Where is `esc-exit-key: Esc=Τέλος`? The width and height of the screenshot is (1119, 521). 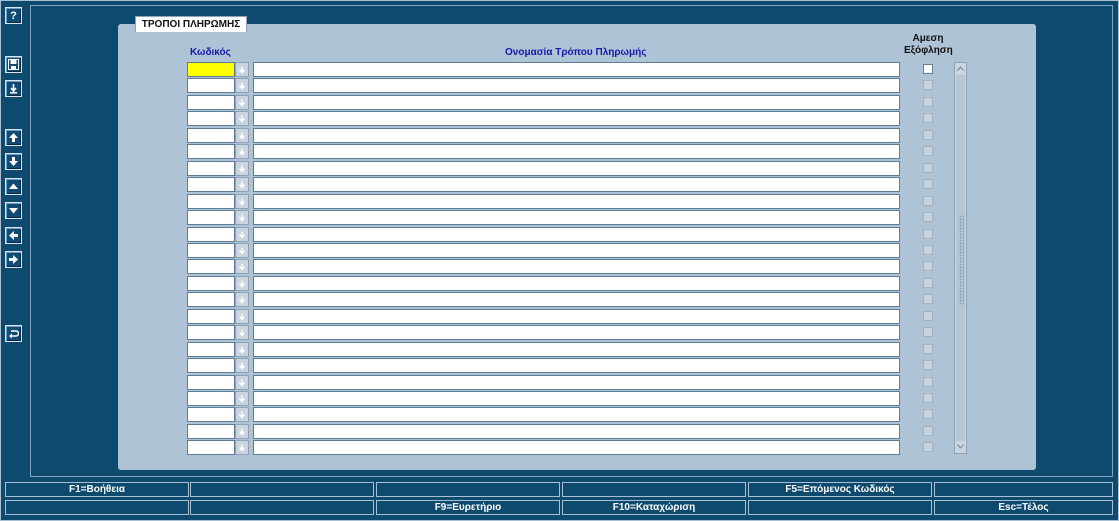 esc-exit-key: Esc=Τέλος is located at coordinates (1023, 507).